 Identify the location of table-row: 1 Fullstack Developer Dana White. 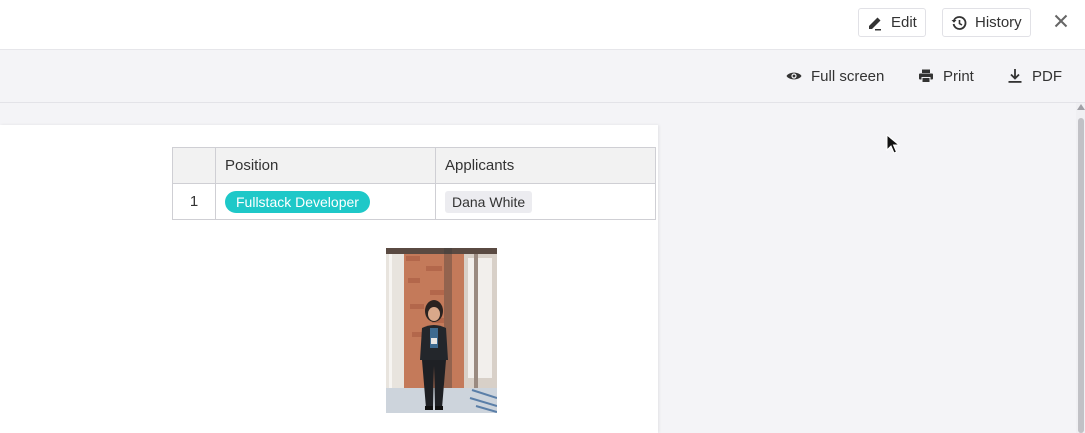
(414, 201).